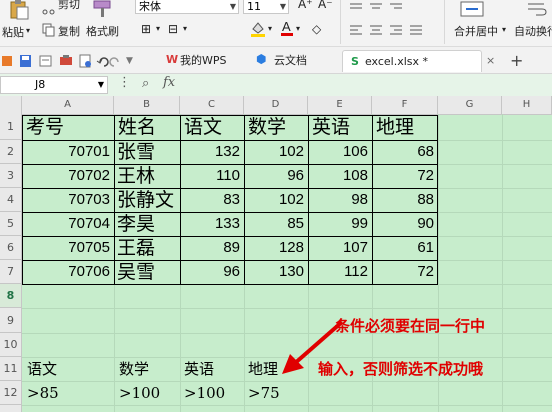 This screenshot has height=412, width=552. I want to click on format-painter-icon, so click(103, 9).